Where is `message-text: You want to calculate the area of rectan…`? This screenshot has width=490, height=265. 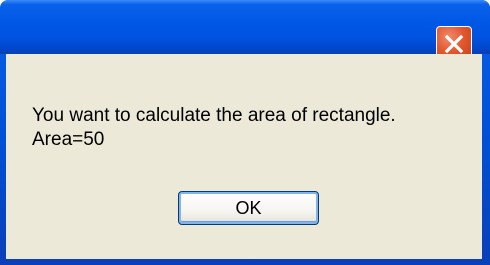 message-text: You want to calculate the area of rectan… is located at coordinates (214, 128).